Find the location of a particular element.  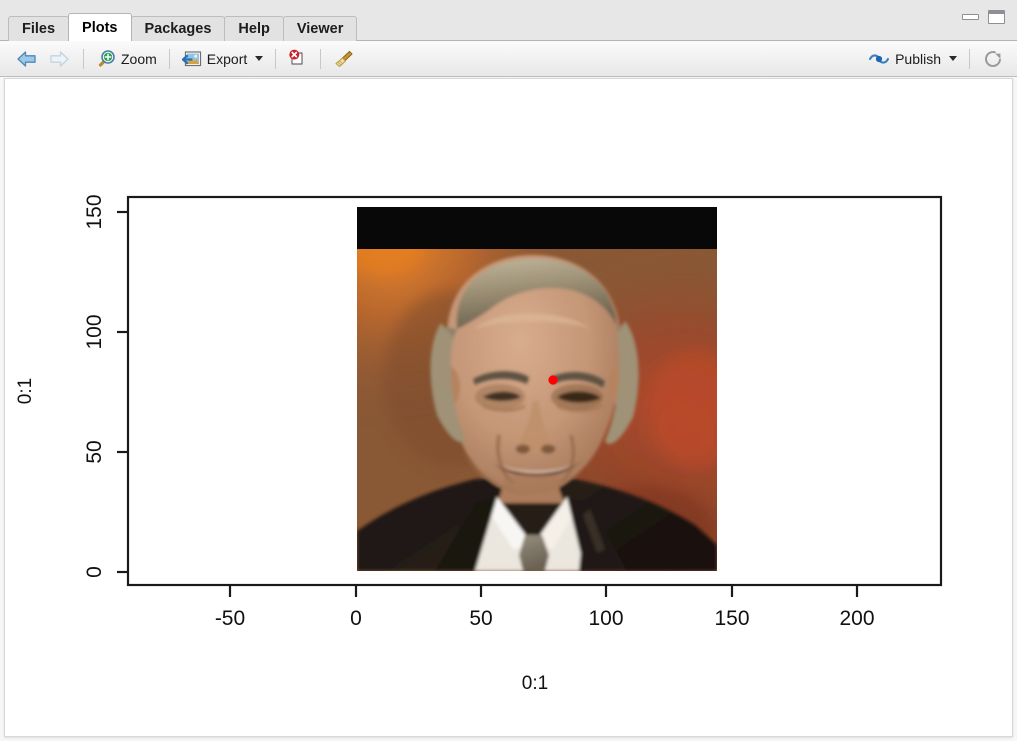

x-tick-label: 50 is located at coordinates (480, 618).